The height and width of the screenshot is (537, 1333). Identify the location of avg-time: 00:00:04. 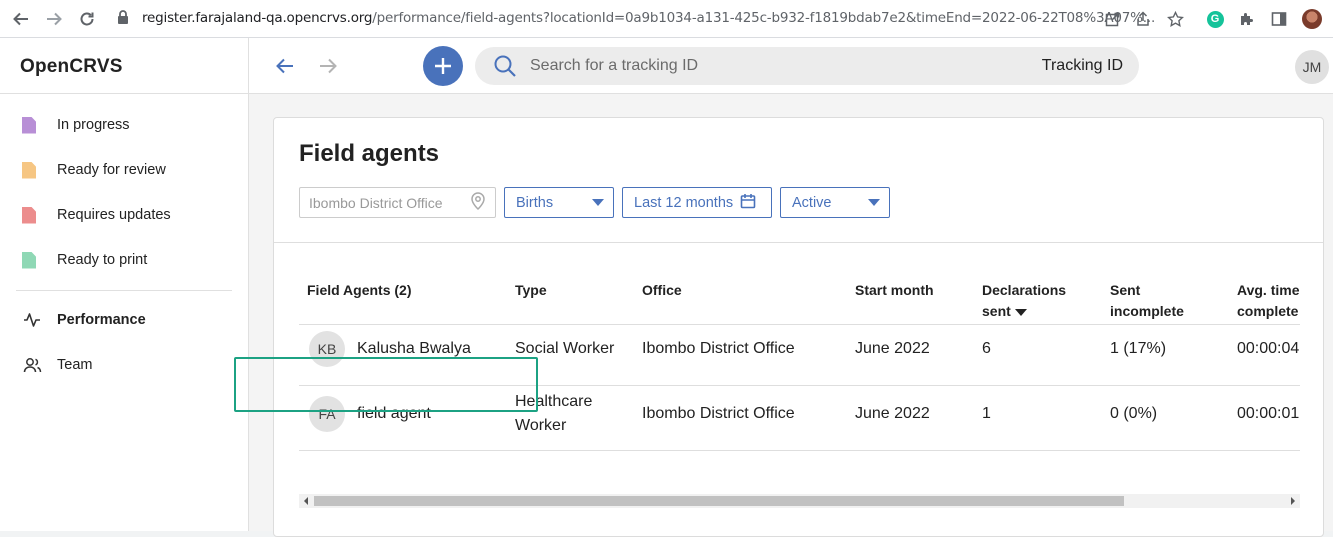
(1268, 348).